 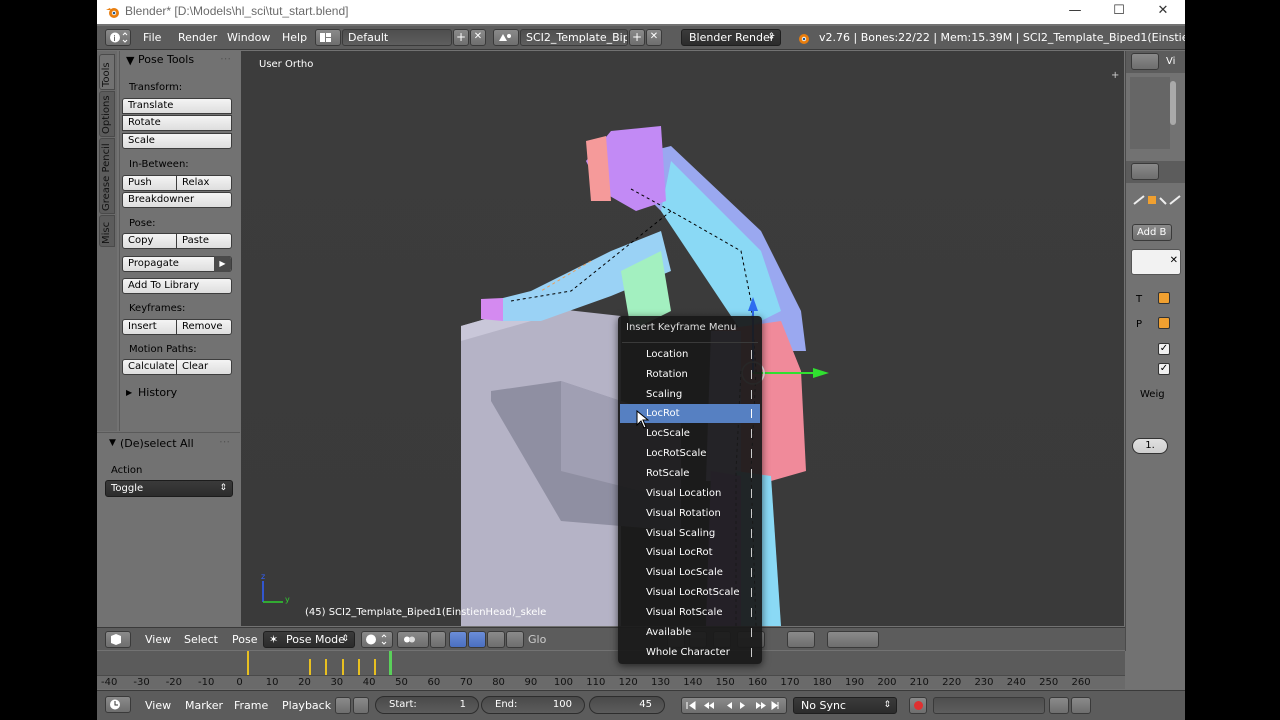 I want to click on add-layout-icon: +, so click(x=461, y=37).